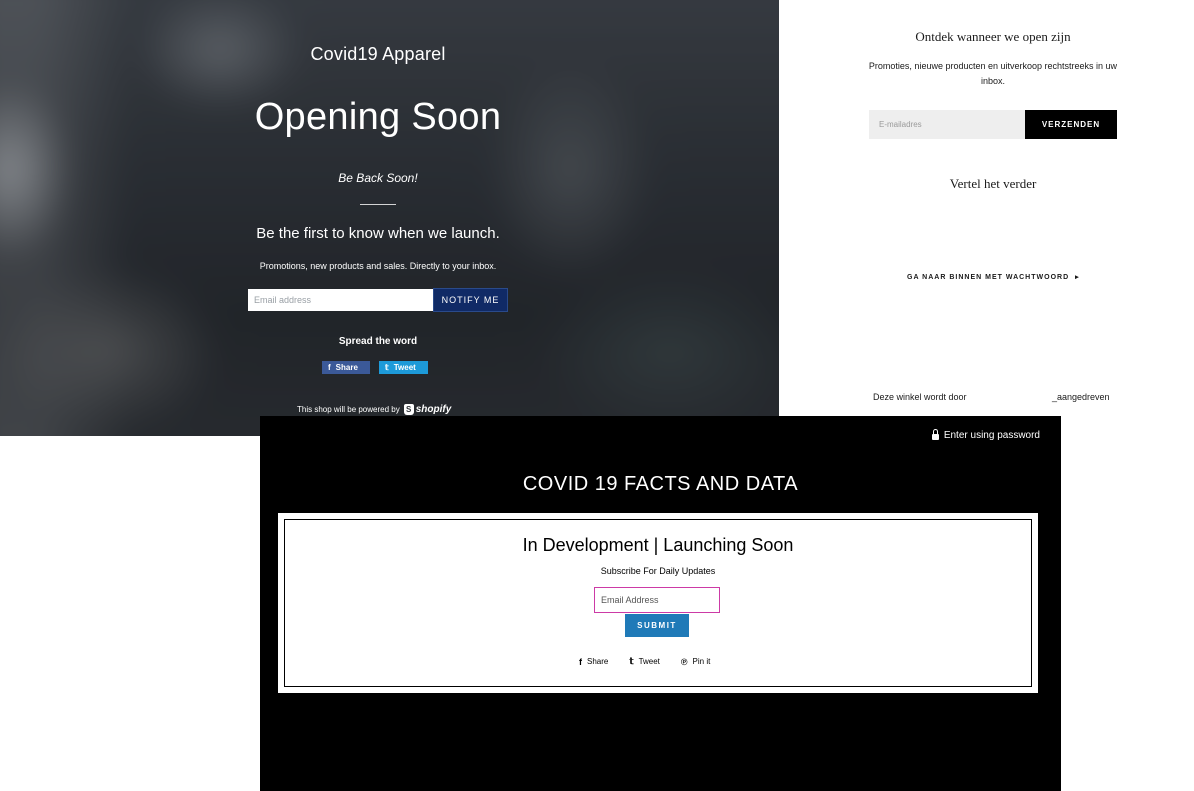 This screenshot has height=791, width=1194. Describe the element at coordinates (658, 571) in the screenshot. I see `card-subheading: Subscribe For Daily Updates` at that location.